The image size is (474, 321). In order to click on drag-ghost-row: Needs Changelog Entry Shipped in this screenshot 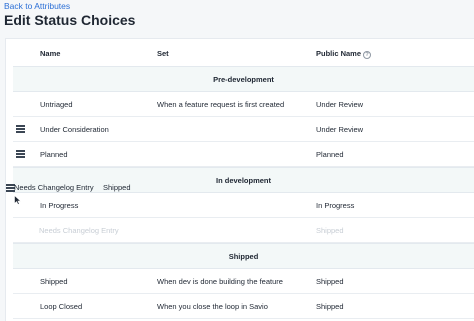, I will do `click(80, 188)`.